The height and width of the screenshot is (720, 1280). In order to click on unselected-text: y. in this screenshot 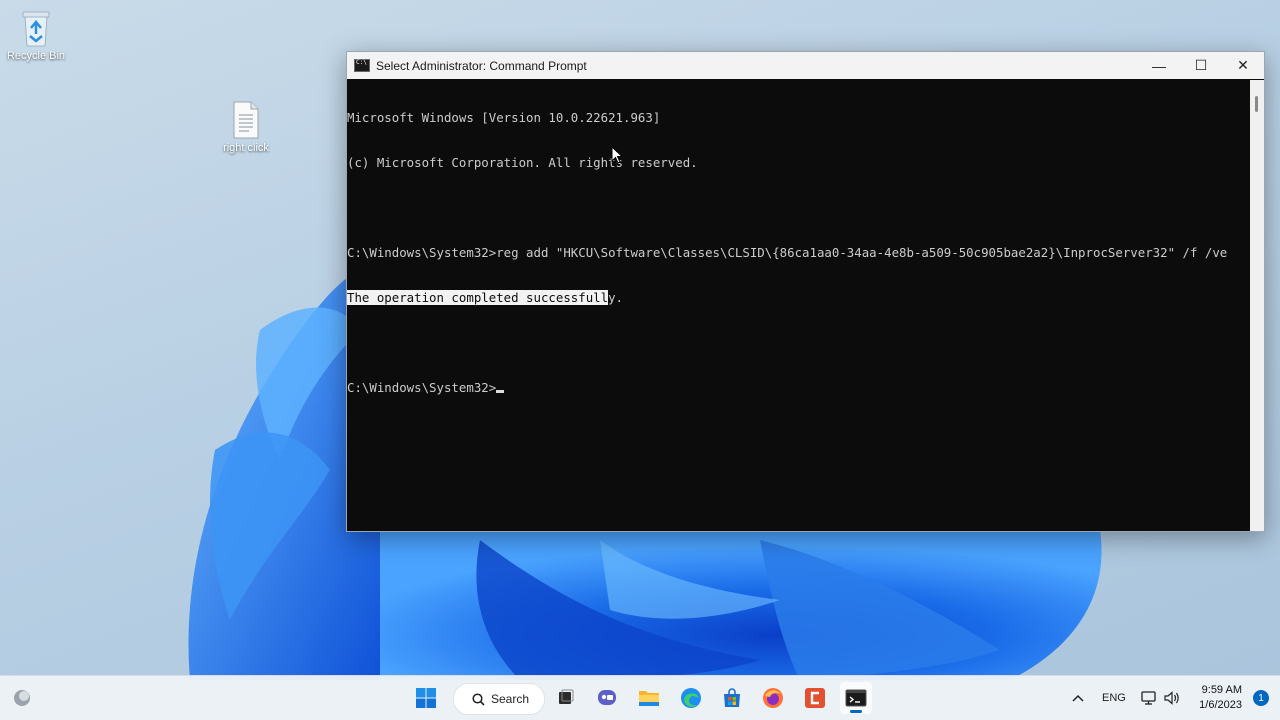, I will do `click(616, 297)`.